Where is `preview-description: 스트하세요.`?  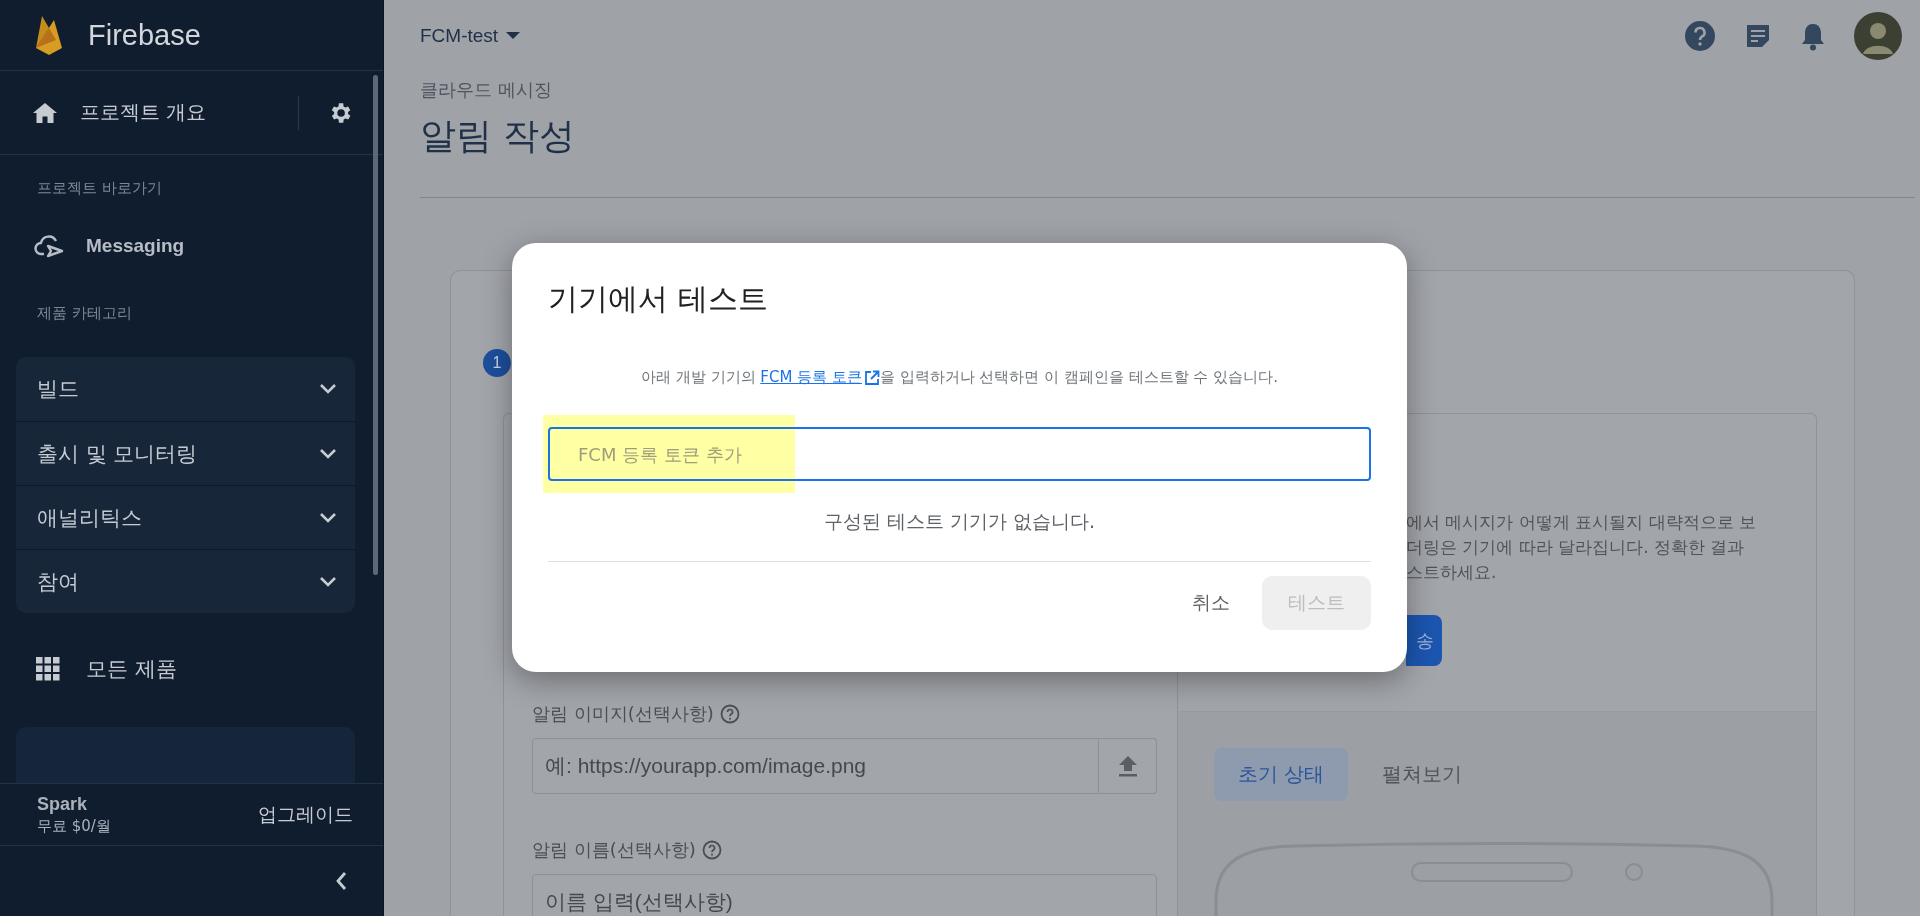 preview-description: 스트하세요. is located at coordinates (1452, 572).